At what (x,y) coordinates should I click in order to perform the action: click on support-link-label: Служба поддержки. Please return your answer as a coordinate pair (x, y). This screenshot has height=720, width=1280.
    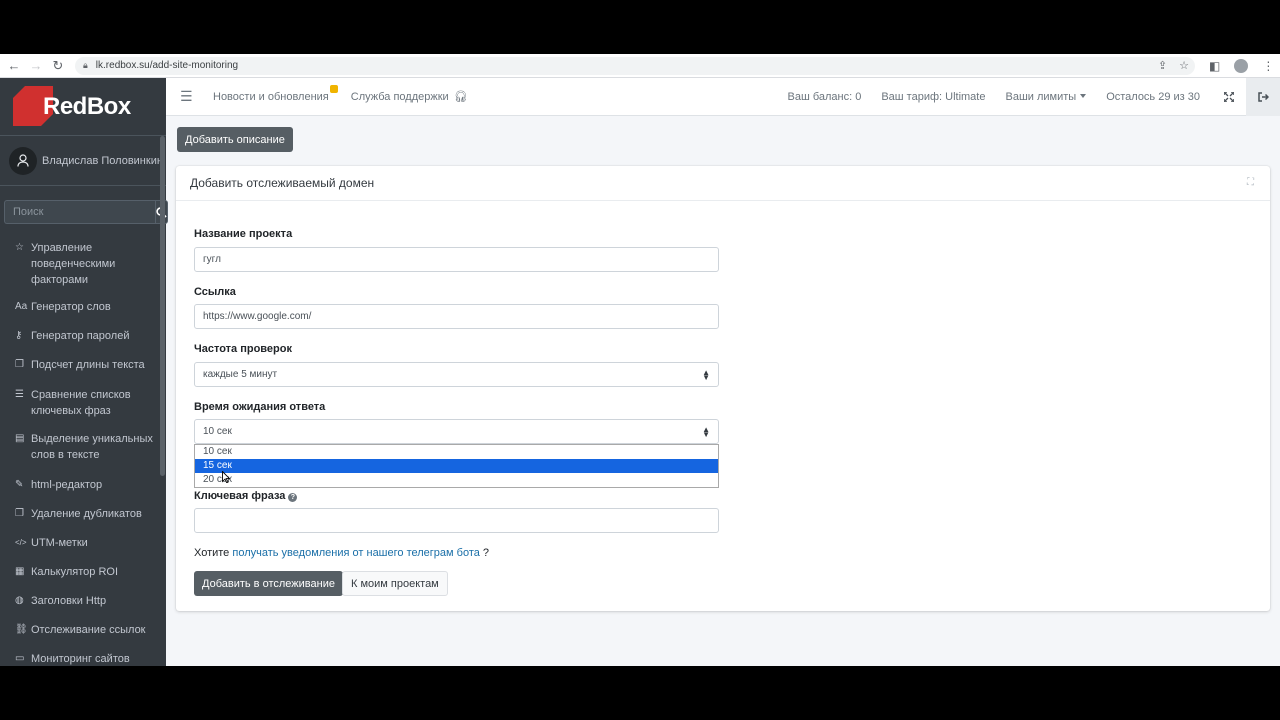
    Looking at the image, I should click on (399, 97).